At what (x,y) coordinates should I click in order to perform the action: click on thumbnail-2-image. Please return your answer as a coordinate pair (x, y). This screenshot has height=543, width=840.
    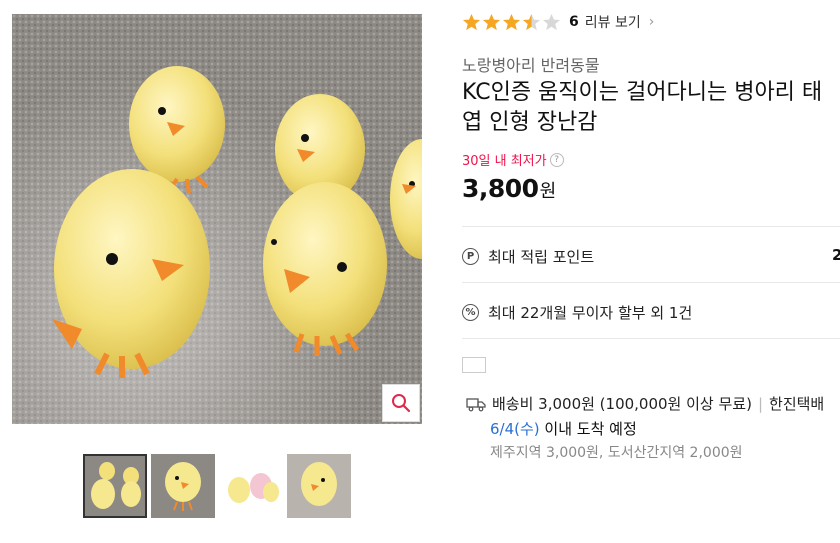
    Looking at the image, I should click on (183, 486).